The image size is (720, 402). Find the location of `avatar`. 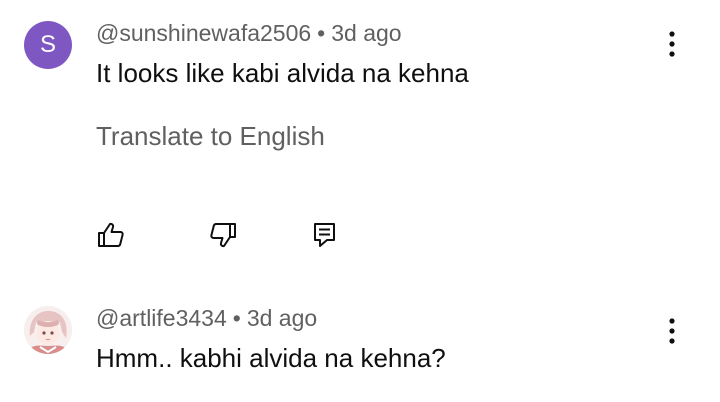

avatar is located at coordinates (48, 330).